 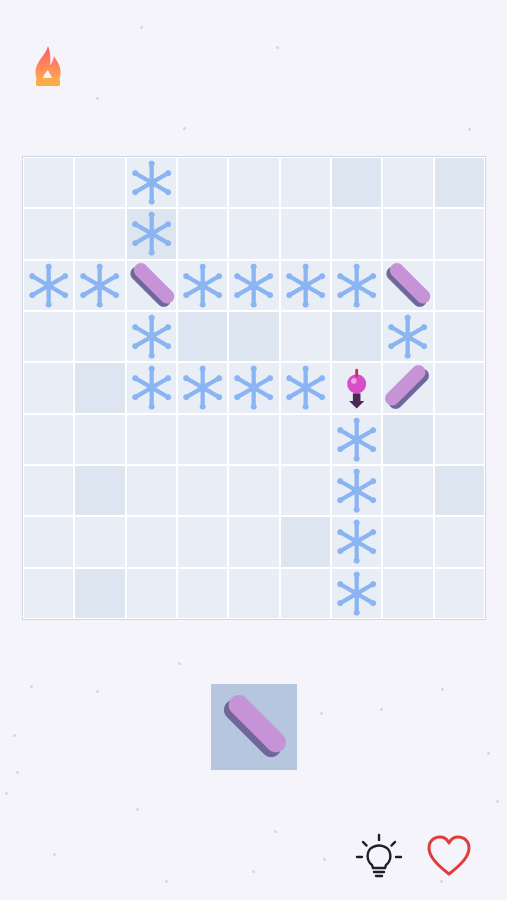 I want to click on lightbulb-icon, so click(x=379, y=857).